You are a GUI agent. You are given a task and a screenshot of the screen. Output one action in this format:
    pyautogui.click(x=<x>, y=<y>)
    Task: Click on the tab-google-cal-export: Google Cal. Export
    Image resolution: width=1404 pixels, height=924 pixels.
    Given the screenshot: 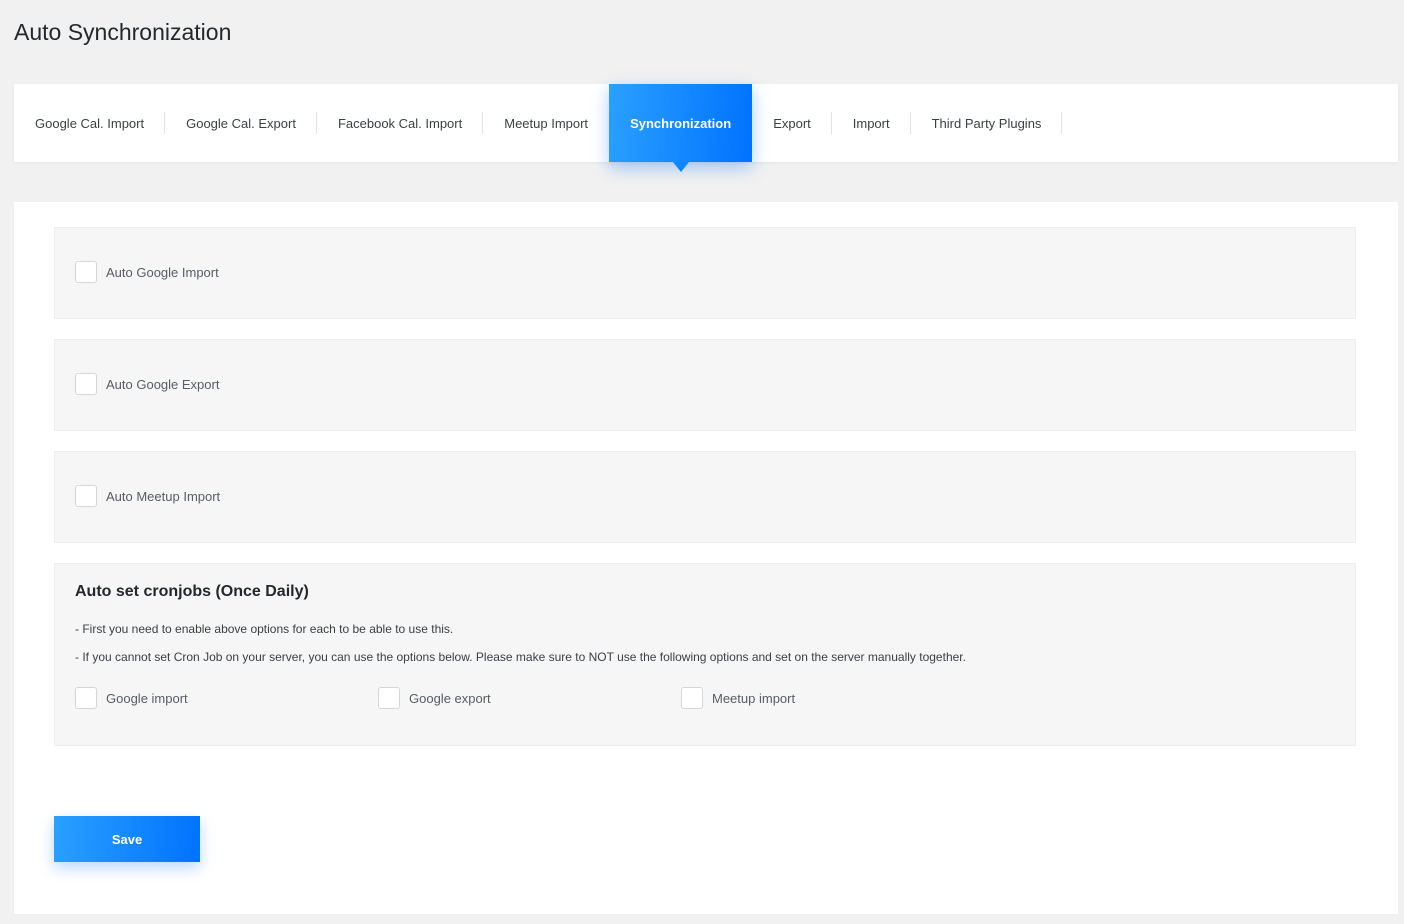 What is the action you would take?
    pyautogui.click(x=241, y=123)
    